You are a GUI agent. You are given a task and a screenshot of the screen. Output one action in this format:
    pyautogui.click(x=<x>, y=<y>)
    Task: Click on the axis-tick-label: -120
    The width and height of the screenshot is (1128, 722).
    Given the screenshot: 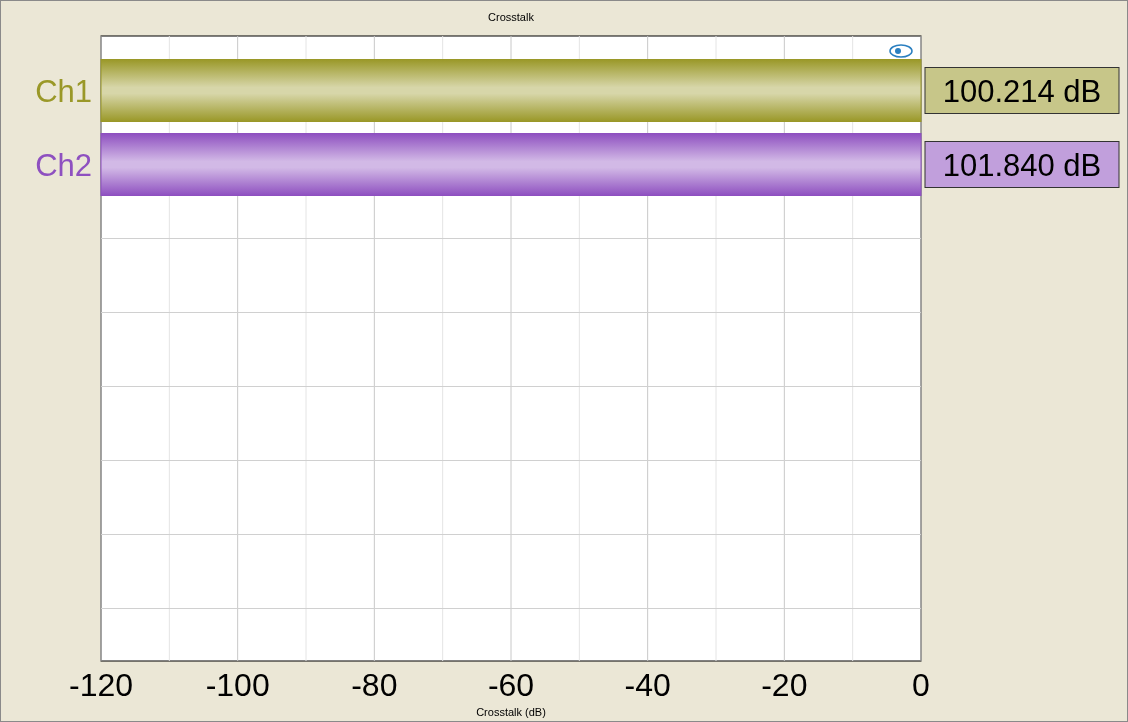 What is the action you would take?
    pyautogui.click(x=101, y=685)
    